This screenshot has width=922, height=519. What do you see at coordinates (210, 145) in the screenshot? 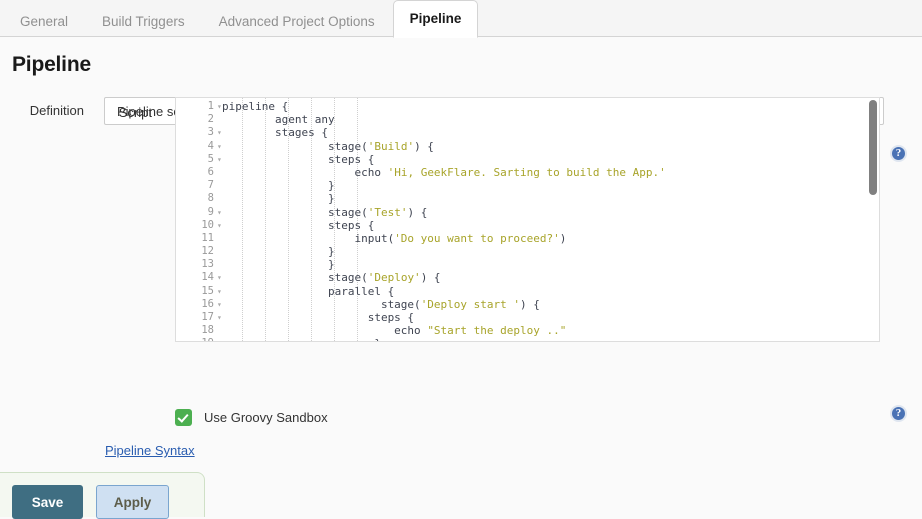
I see `line-number: 4` at bounding box center [210, 145].